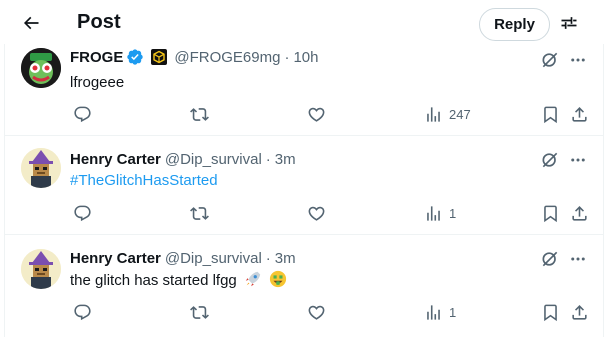 The image size is (611, 337). I want to click on views-count: 247, so click(460, 114).